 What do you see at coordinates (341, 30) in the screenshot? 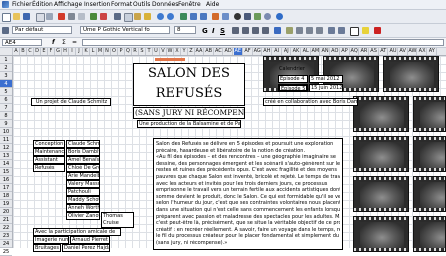
I see `increase-indent-icon` at bounding box center [341, 30].